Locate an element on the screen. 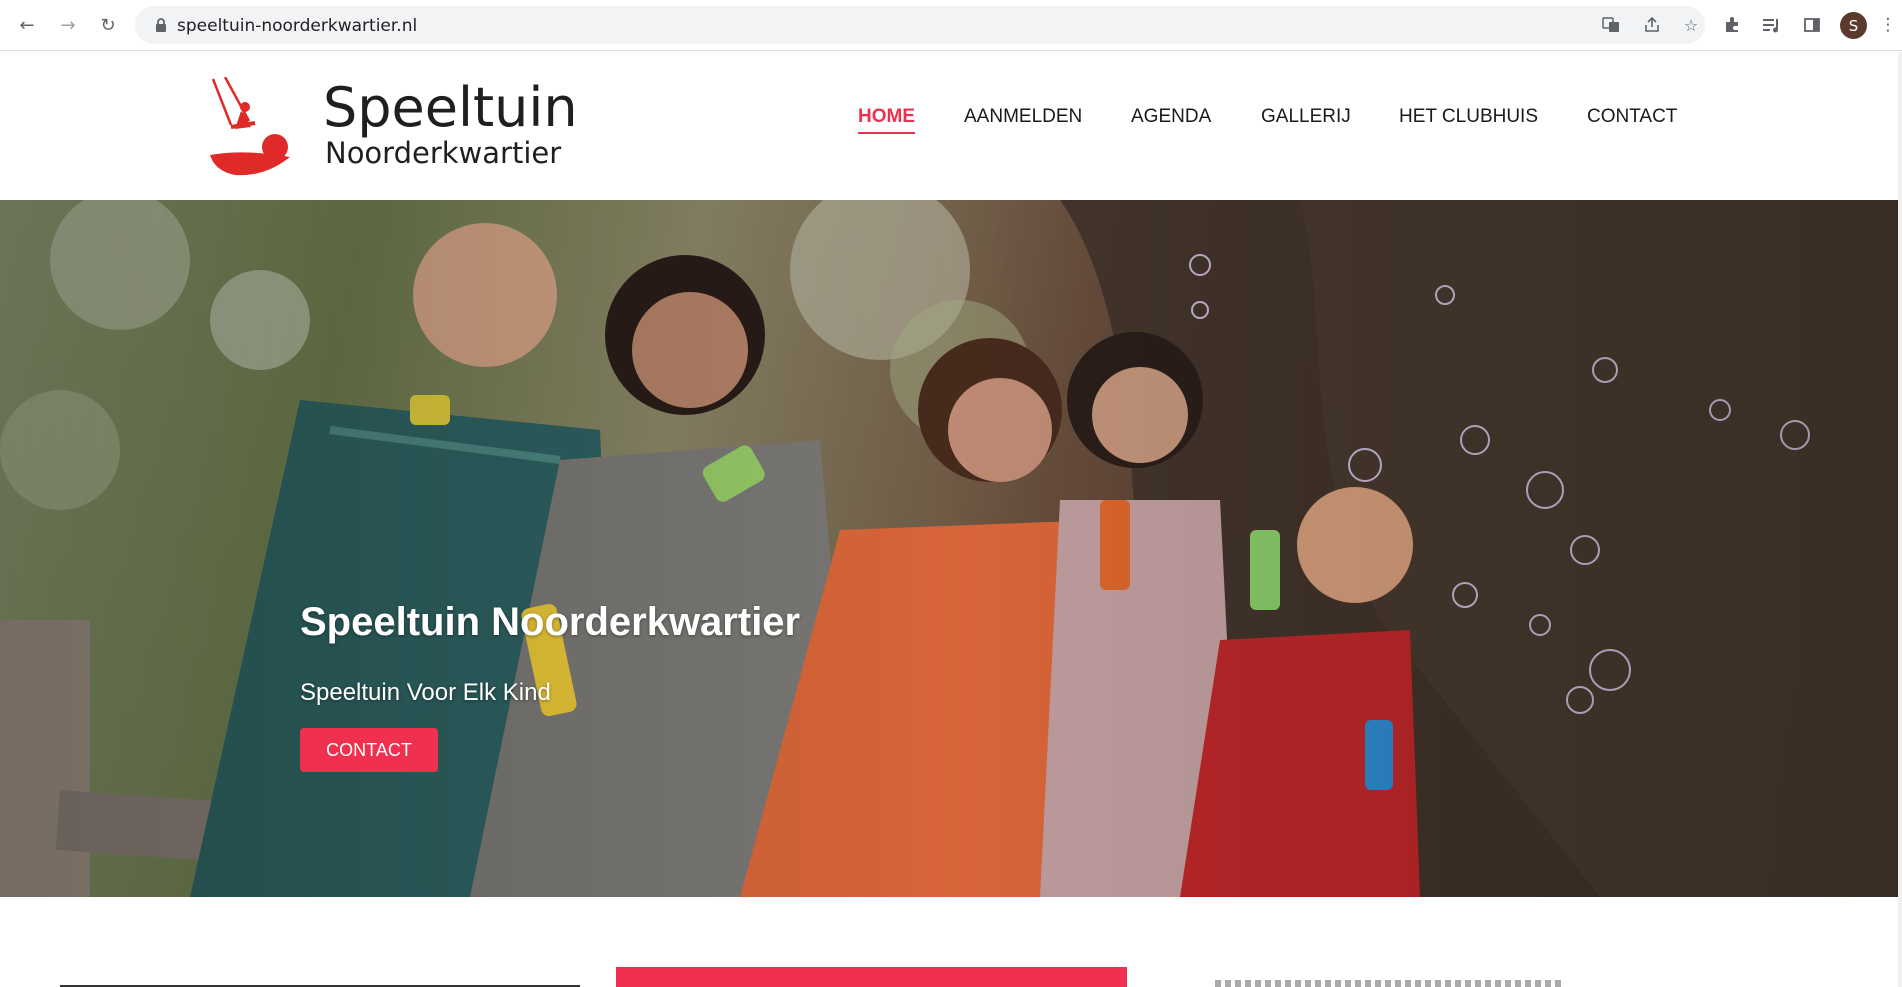 Image resolution: width=1902 pixels, height=987 pixels. media-icon is located at coordinates (1772, 25).